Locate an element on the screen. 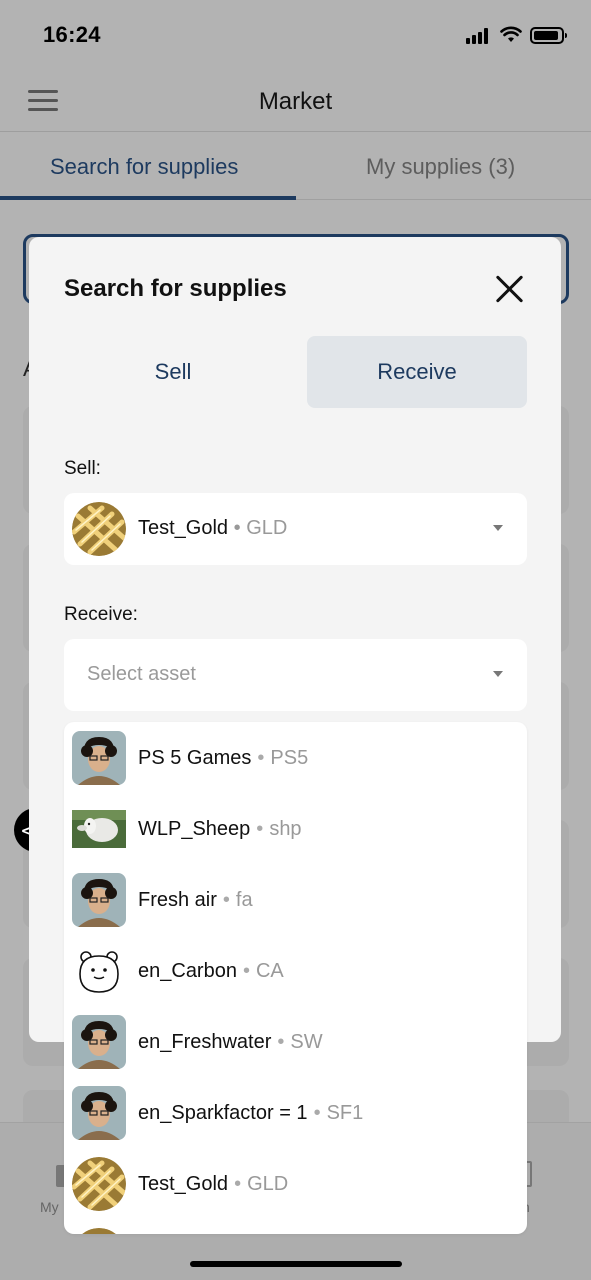 This screenshot has width=591, height=1280. active-tab-indicator is located at coordinates (148, 198).